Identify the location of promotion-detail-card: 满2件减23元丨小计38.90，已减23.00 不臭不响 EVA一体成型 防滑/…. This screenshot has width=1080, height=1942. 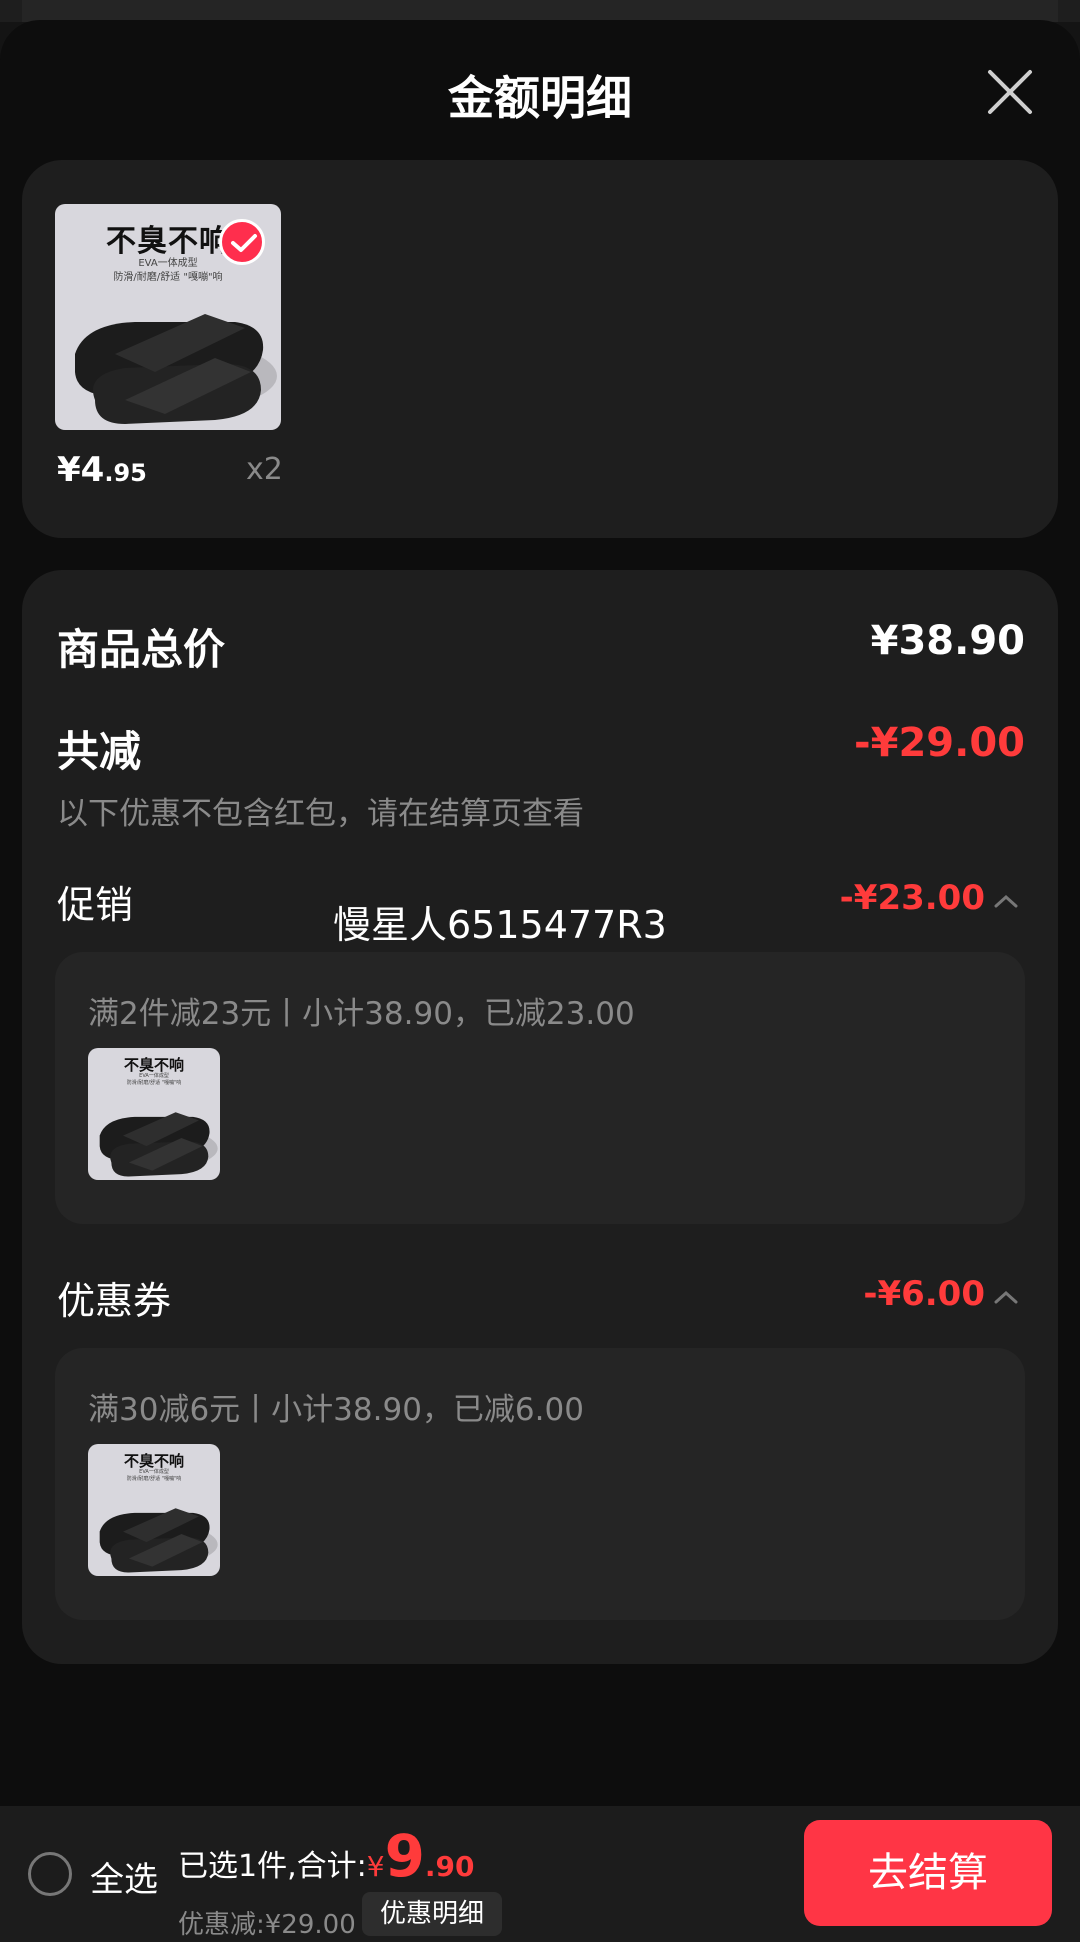
(540, 1088).